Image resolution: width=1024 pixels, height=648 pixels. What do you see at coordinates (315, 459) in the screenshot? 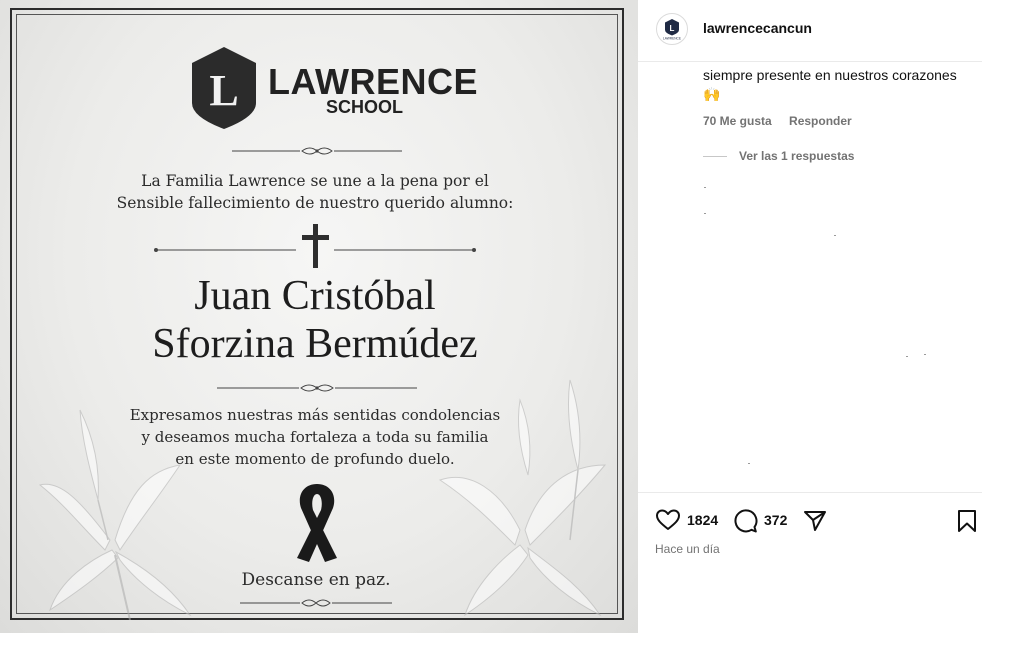
I see `condolence-line-3: en este momento de profundo duelo.` at bounding box center [315, 459].